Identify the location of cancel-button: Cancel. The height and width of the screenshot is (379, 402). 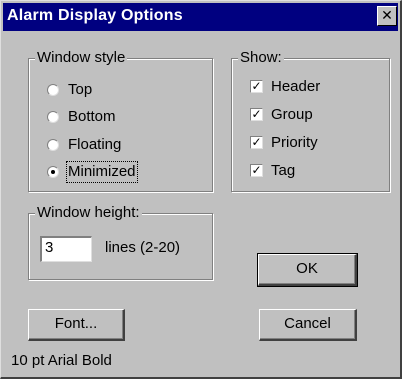
(308, 325).